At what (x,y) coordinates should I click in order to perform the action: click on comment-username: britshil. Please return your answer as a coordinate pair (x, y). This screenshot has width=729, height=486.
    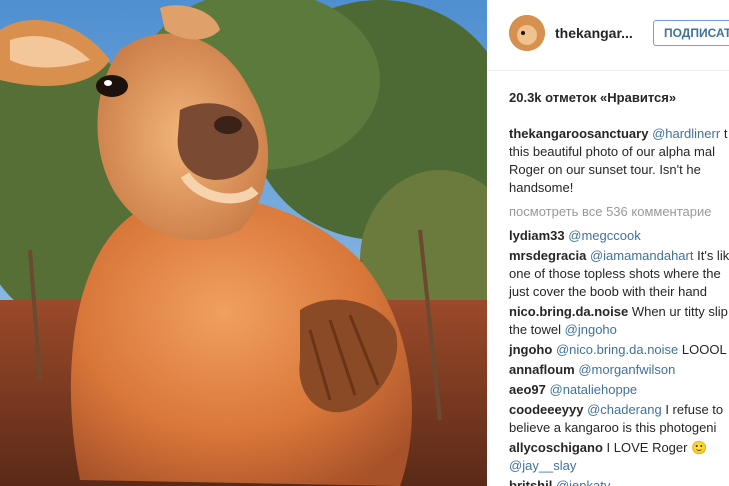
    Looking at the image, I should click on (530, 482).